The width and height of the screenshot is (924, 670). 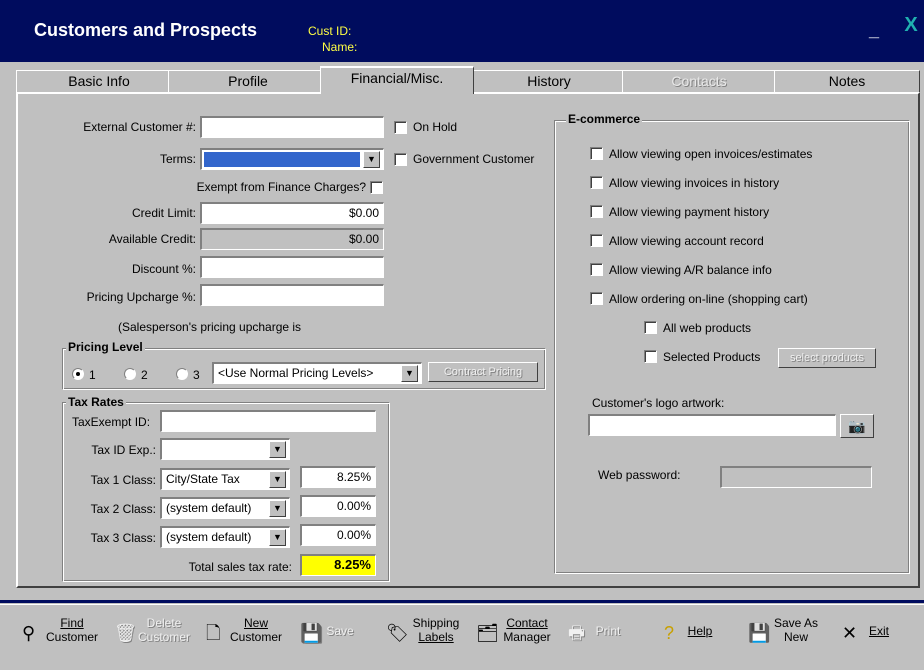 I want to click on pricing-level-select: <Use Normal Pricing Levels> ▼, so click(x=317, y=373).